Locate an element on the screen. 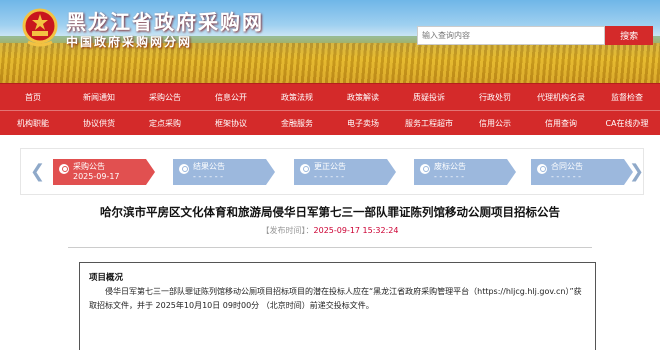  phase-contract-notice: 合同公告 - - - - - - is located at coordinates (582, 172).